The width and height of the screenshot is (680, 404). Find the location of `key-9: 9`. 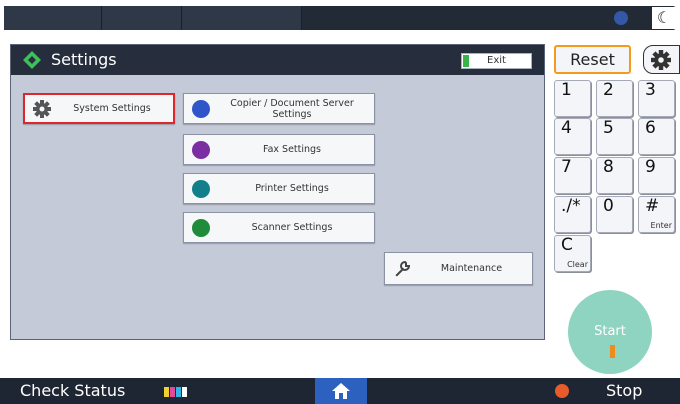

key-9: 9 is located at coordinates (656, 175).